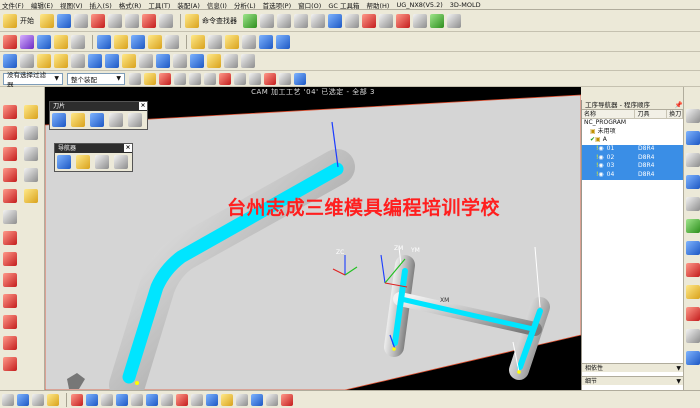 This screenshot has height=408, width=700. What do you see at coordinates (97, 120) in the screenshot?
I see `fixed-contour-icon` at bounding box center [97, 120].